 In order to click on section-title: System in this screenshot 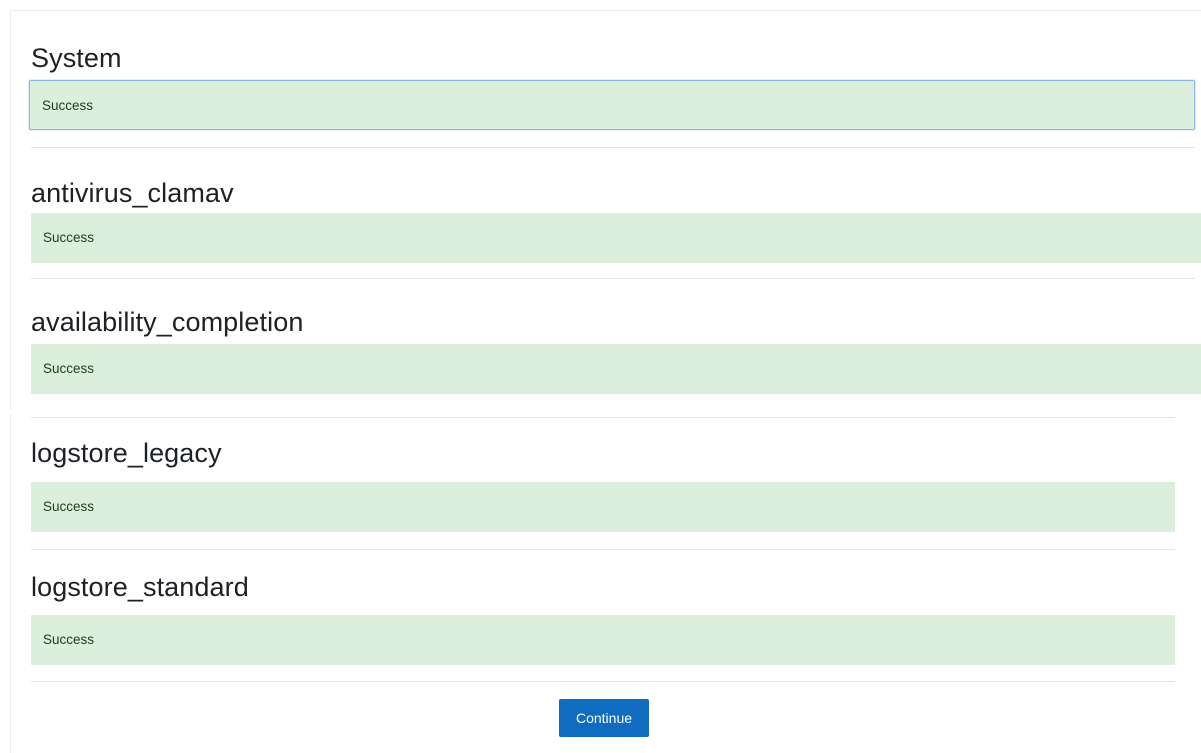, I will do `click(76, 58)`.